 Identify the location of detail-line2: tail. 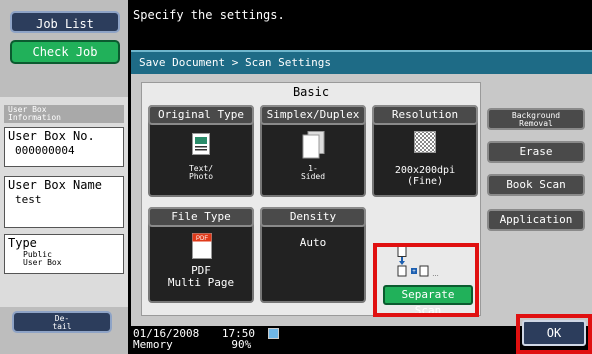
(62, 326).